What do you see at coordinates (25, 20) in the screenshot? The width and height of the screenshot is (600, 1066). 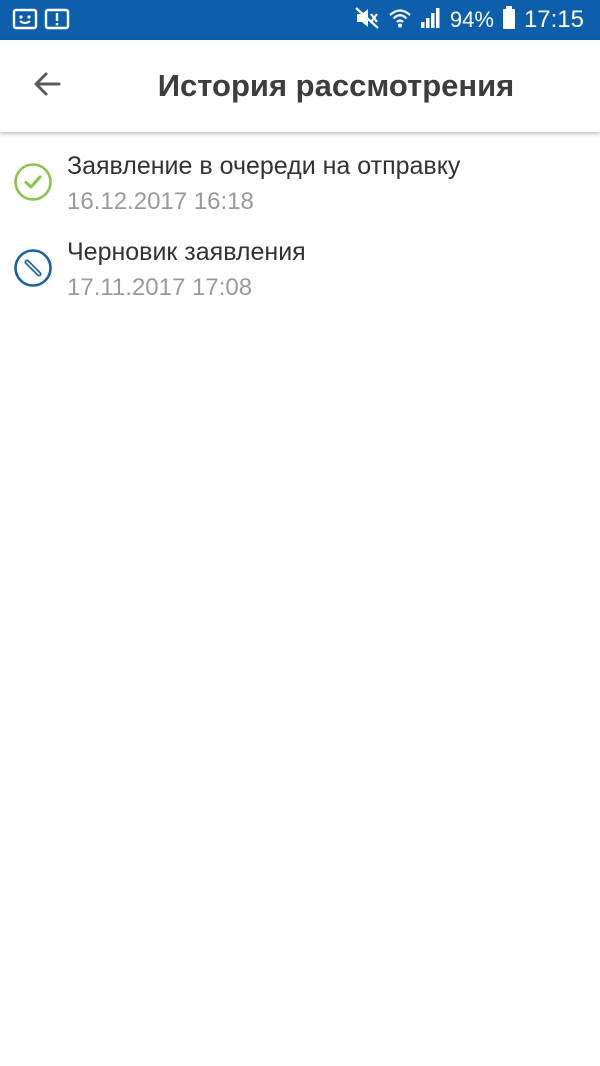 I see `smiley-notification-icon` at bounding box center [25, 20].